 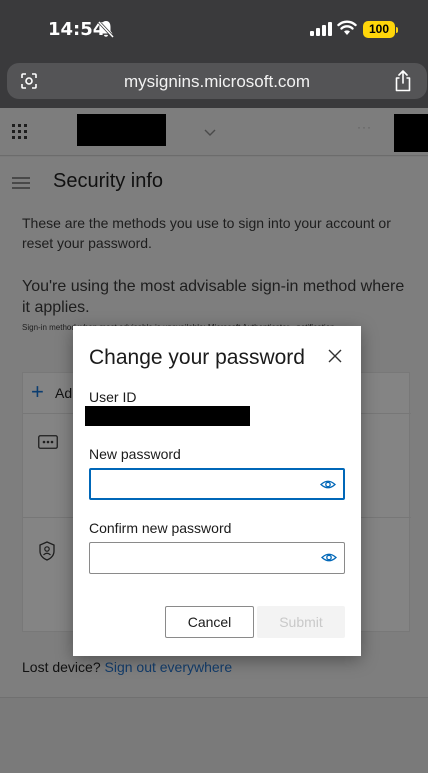 What do you see at coordinates (20, 132) in the screenshot?
I see `app-launcher-icon` at bounding box center [20, 132].